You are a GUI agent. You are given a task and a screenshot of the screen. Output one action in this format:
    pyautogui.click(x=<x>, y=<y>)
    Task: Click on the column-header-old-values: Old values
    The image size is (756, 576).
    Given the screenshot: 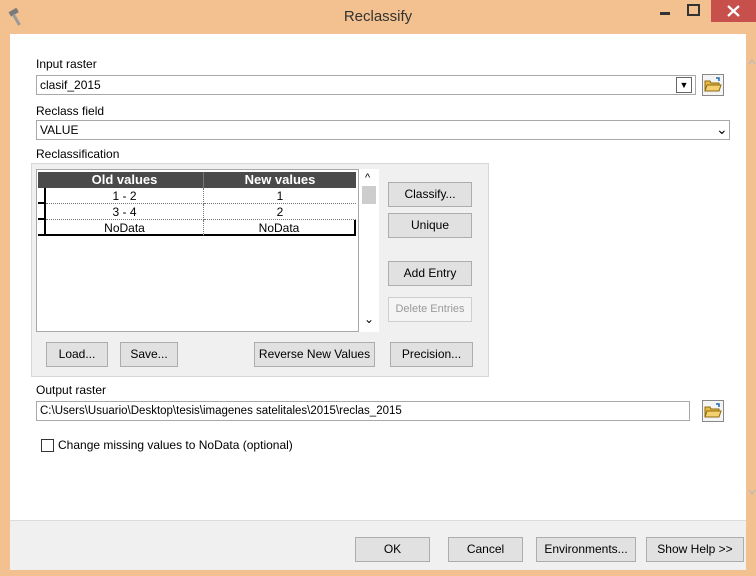 What is the action you would take?
    pyautogui.click(x=125, y=180)
    